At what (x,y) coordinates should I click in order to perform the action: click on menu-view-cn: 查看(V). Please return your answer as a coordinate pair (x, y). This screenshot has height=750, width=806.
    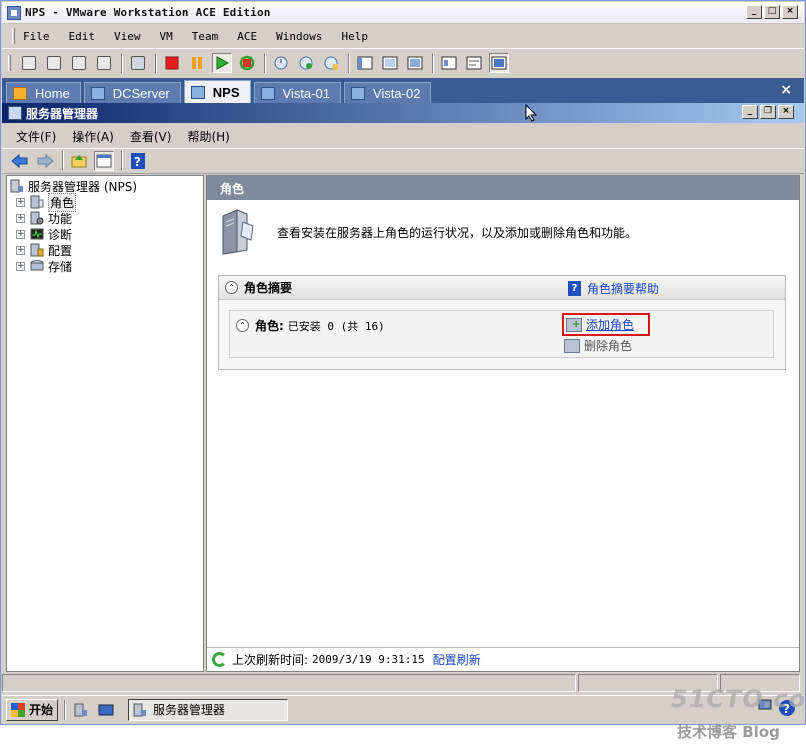
    Looking at the image, I should click on (151, 136).